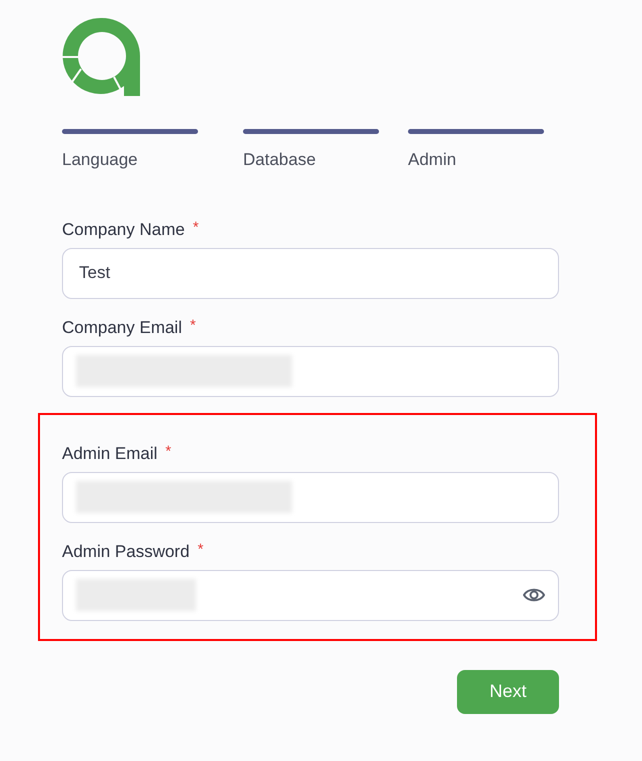  What do you see at coordinates (279, 160) in the screenshot?
I see `step-label: Database` at bounding box center [279, 160].